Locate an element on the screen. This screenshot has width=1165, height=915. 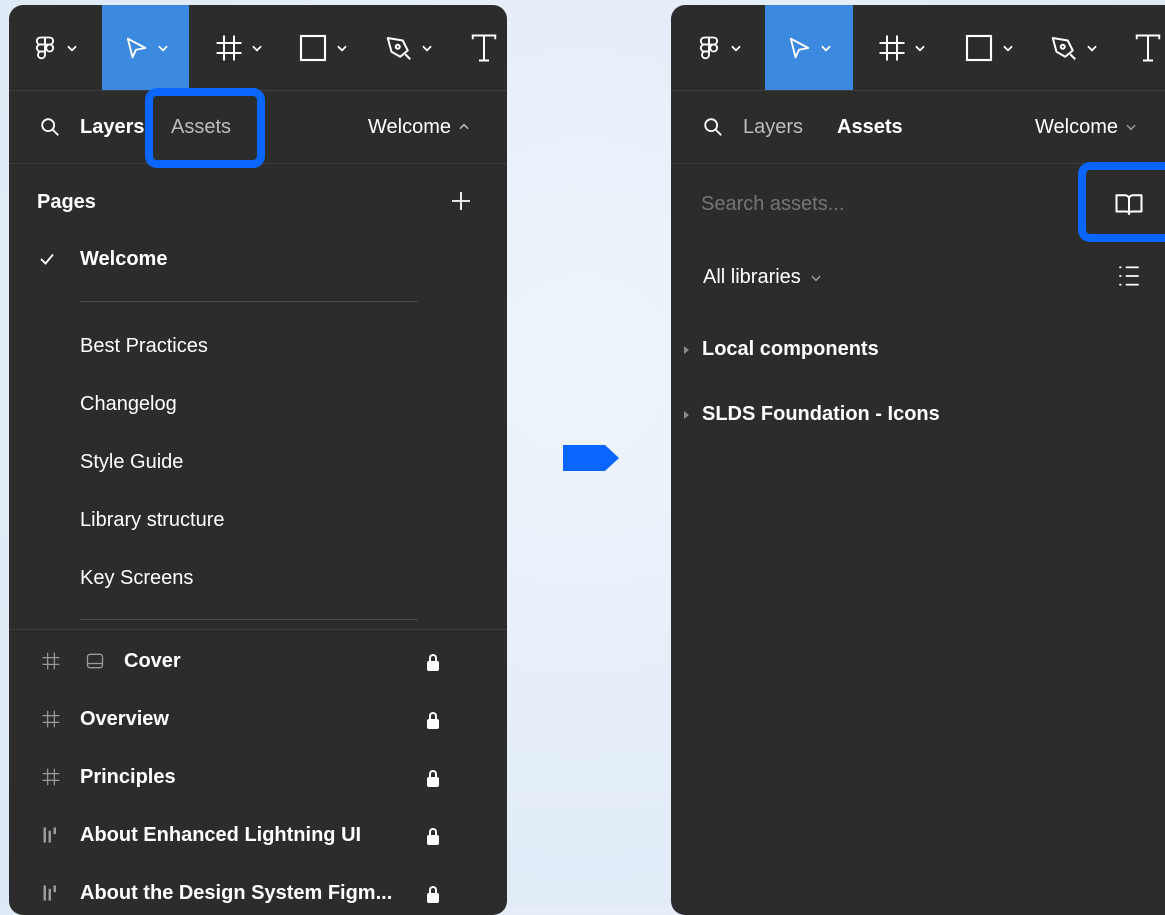
asset-group: Local components is located at coordinates (780, 349).